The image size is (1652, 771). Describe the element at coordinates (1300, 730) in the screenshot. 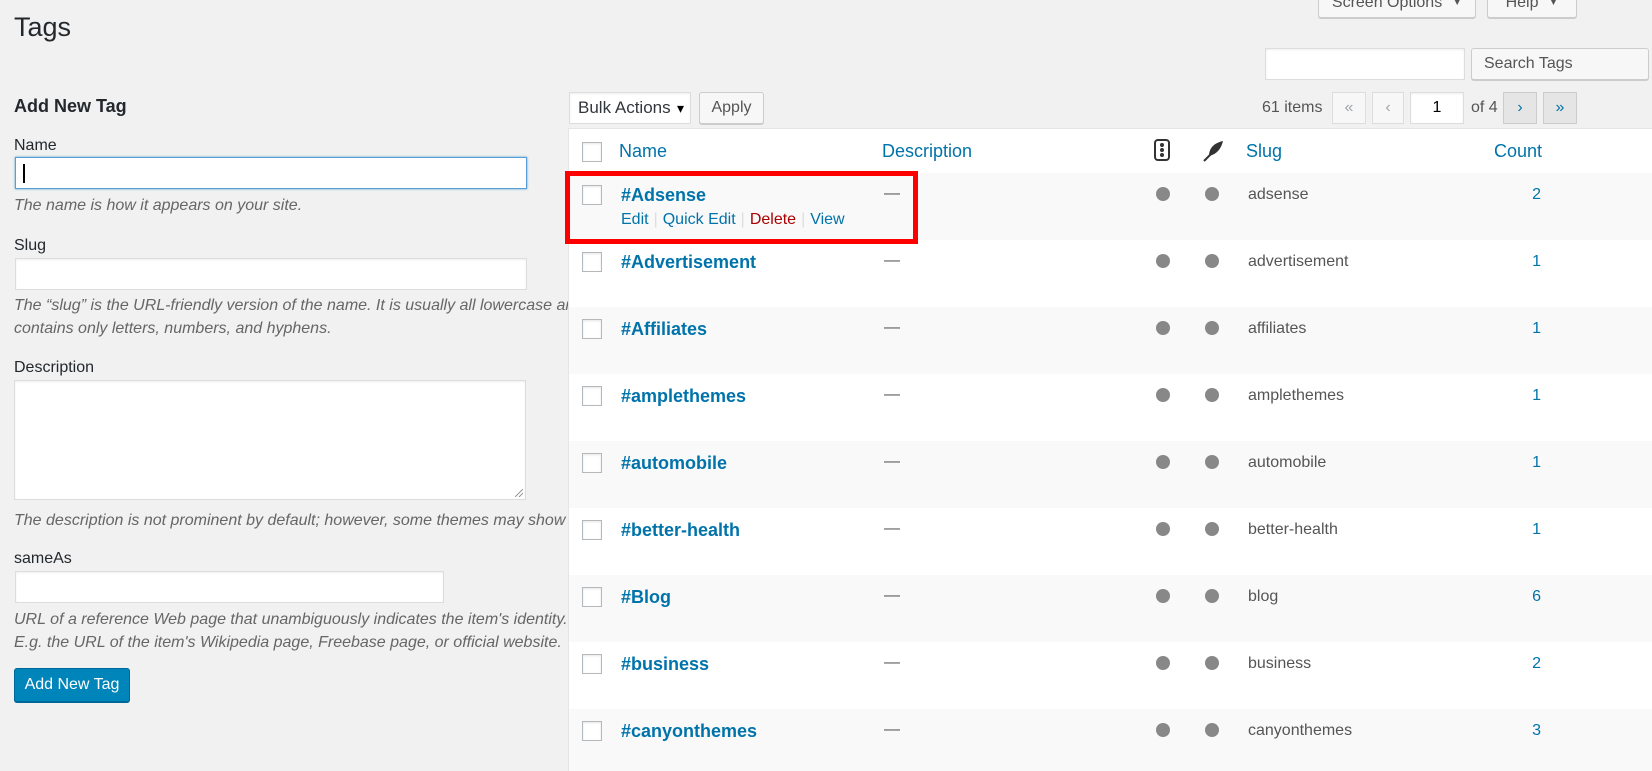

I see `tag-slug: canyonthemes` at that location.